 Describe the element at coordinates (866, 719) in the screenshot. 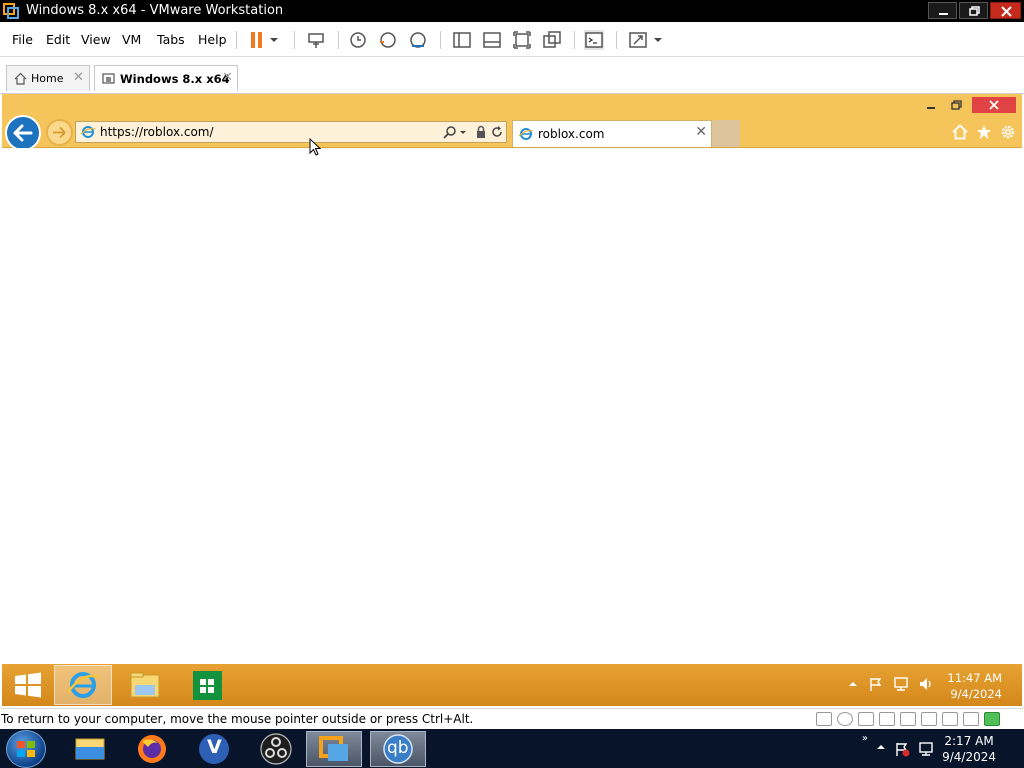

I see `floppy-icon` at that location.